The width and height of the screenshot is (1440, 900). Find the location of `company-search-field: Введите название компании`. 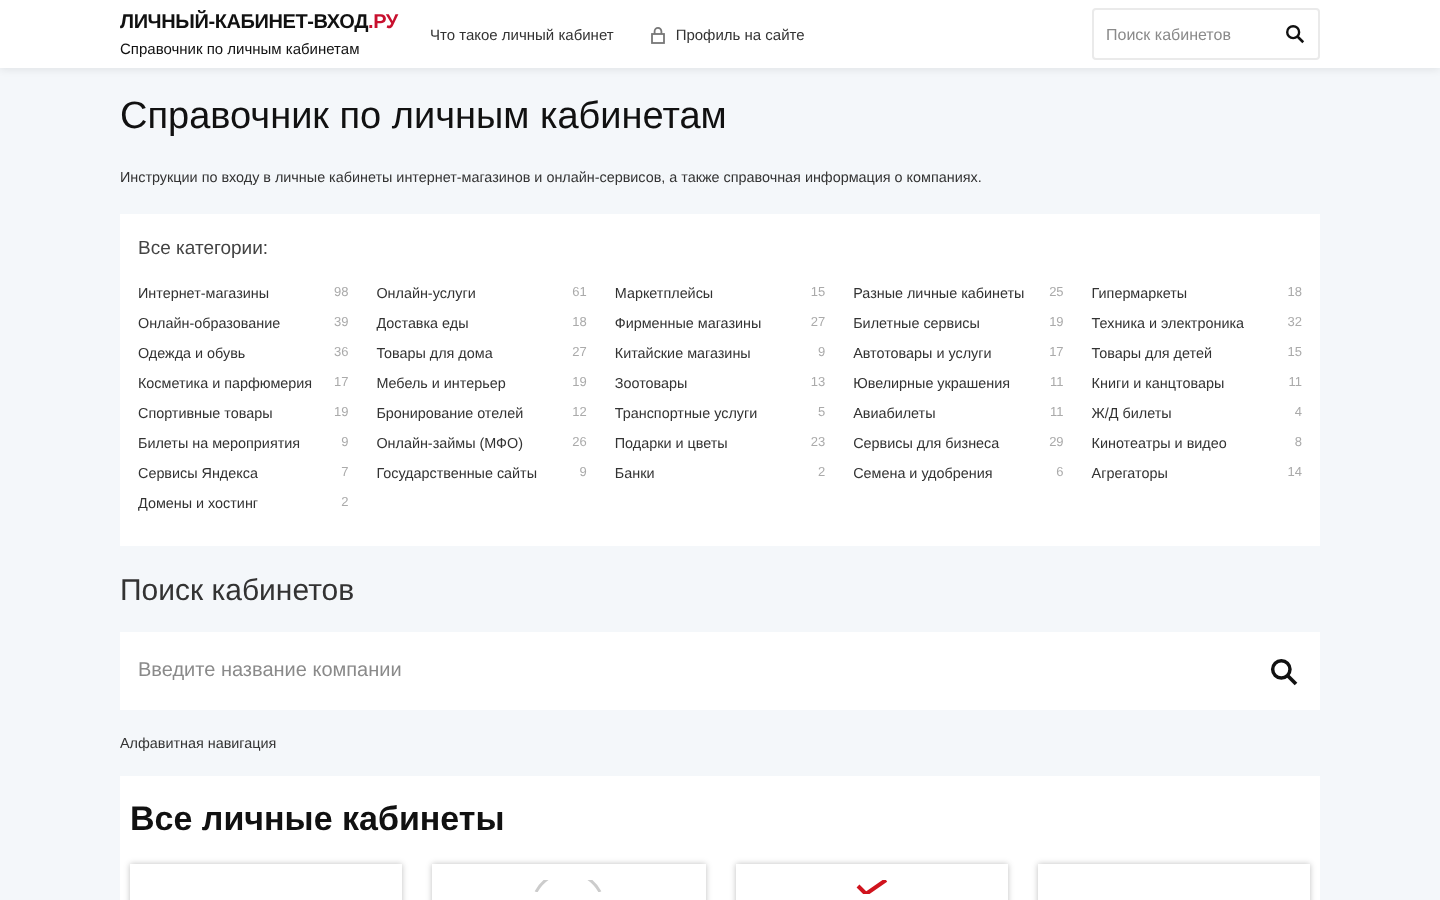

company-search-field: Введите название компании is located at coordinates (720, 671).